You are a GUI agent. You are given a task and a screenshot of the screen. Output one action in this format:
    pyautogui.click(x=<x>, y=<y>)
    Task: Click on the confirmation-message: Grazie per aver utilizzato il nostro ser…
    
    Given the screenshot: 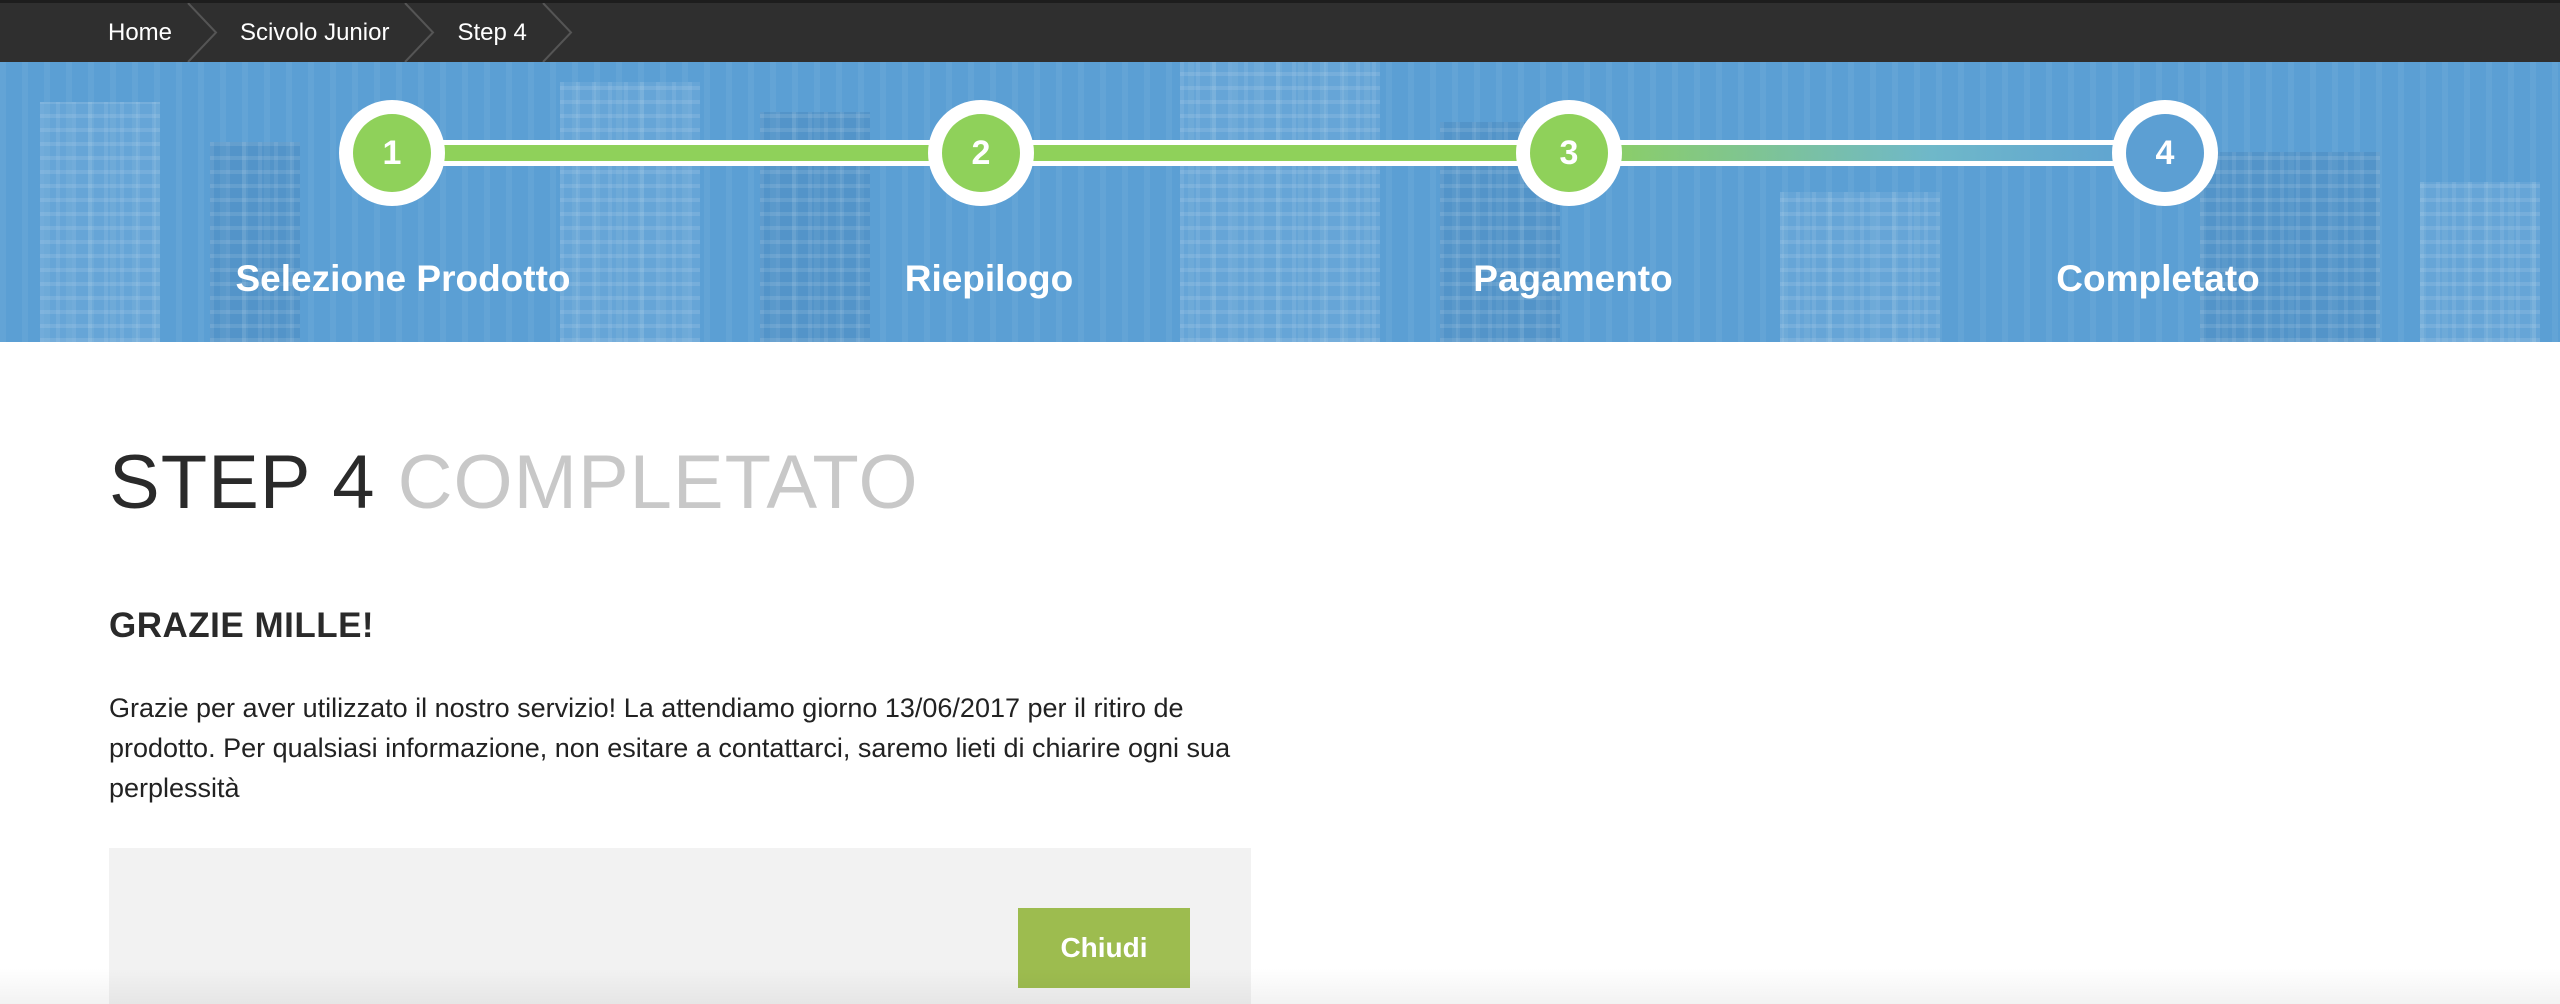 What is the action you would take?
    pyautogui.click(x=670, y=748)
    